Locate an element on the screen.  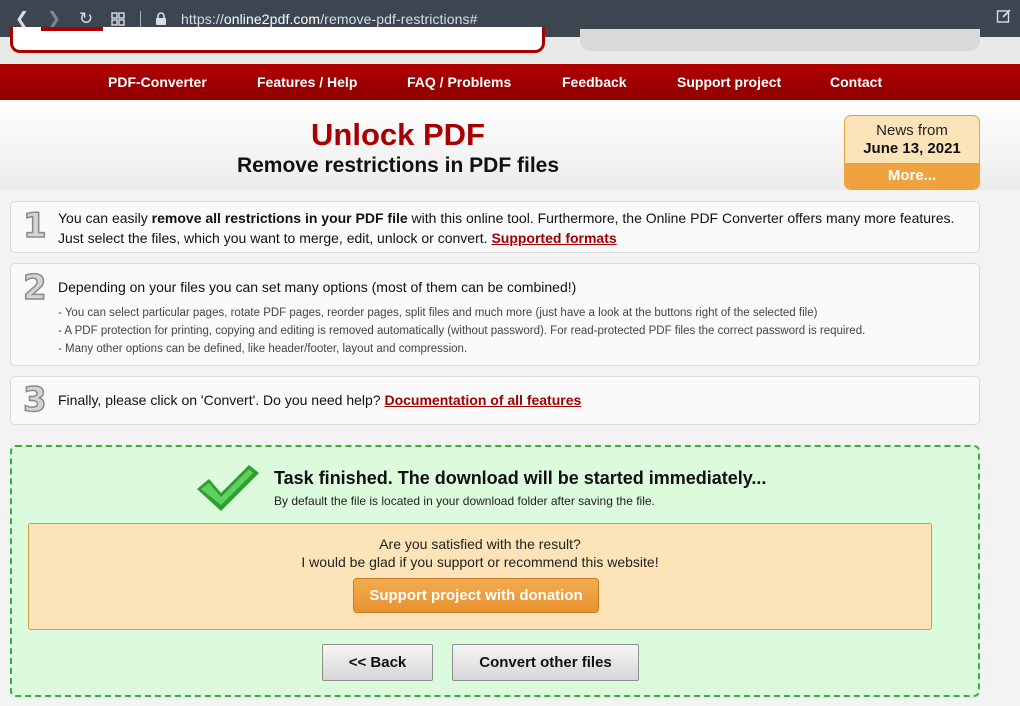
back-button: << Back is located at coordinates (377, 662).